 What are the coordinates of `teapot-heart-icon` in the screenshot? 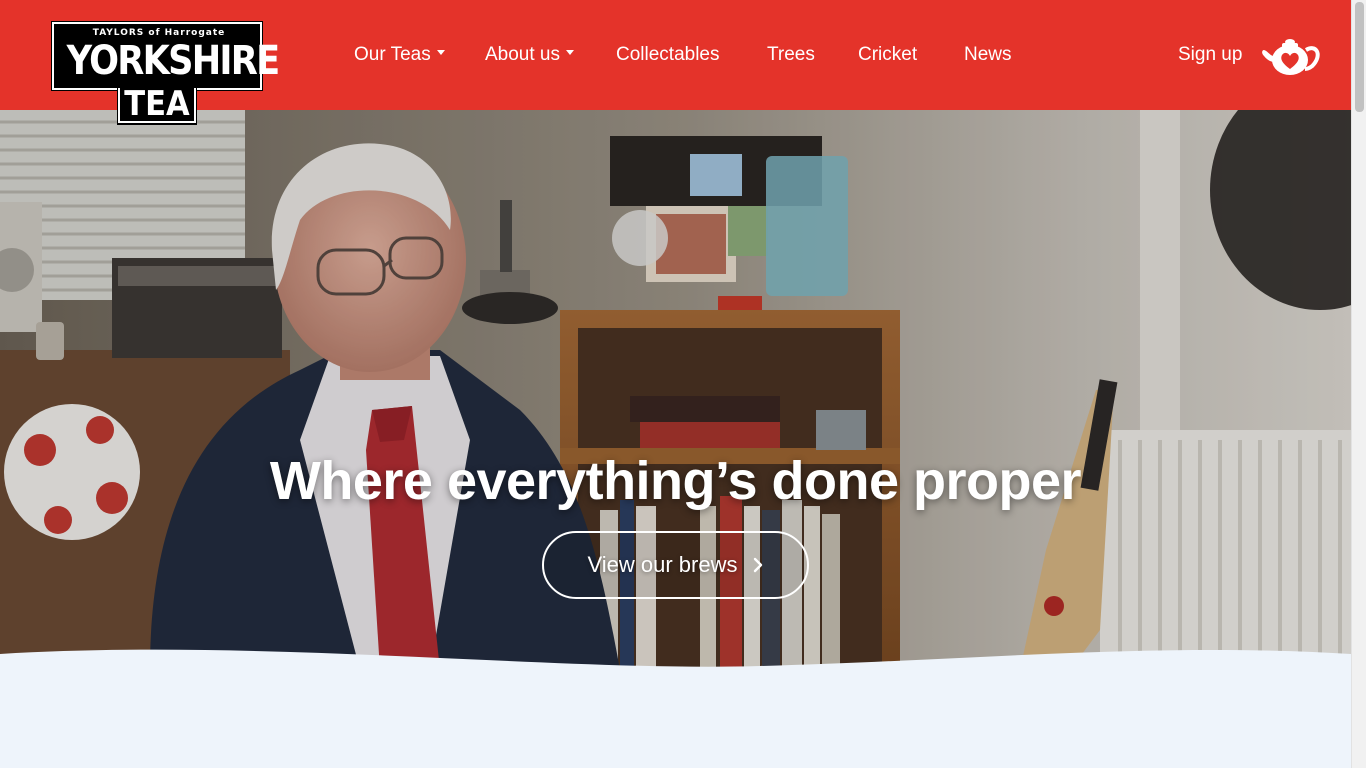 It's located at (1291, 57).